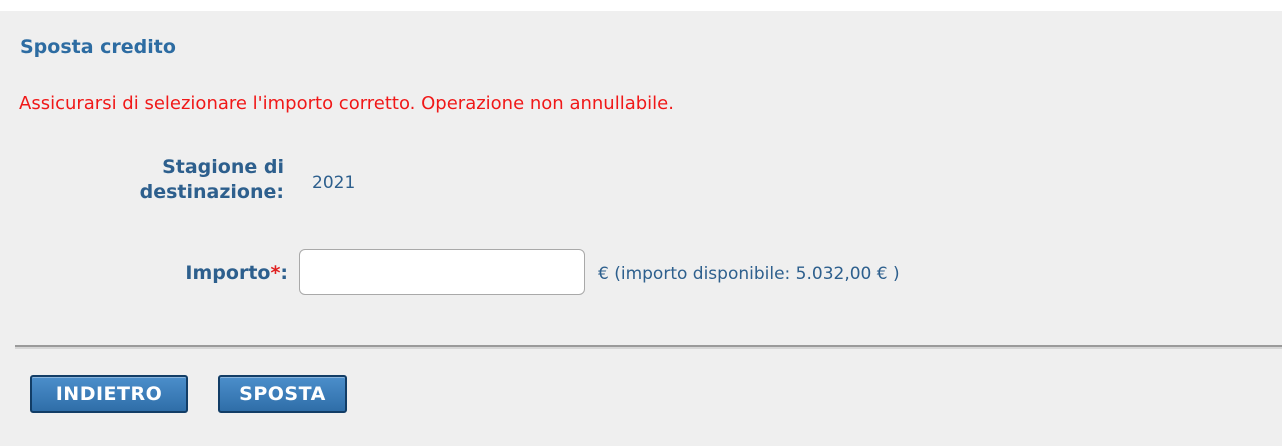  Describe the element at coordinates (192, 180) in the screenshot. I see `destination-season-label: Stagione di destinazione:` at that location.